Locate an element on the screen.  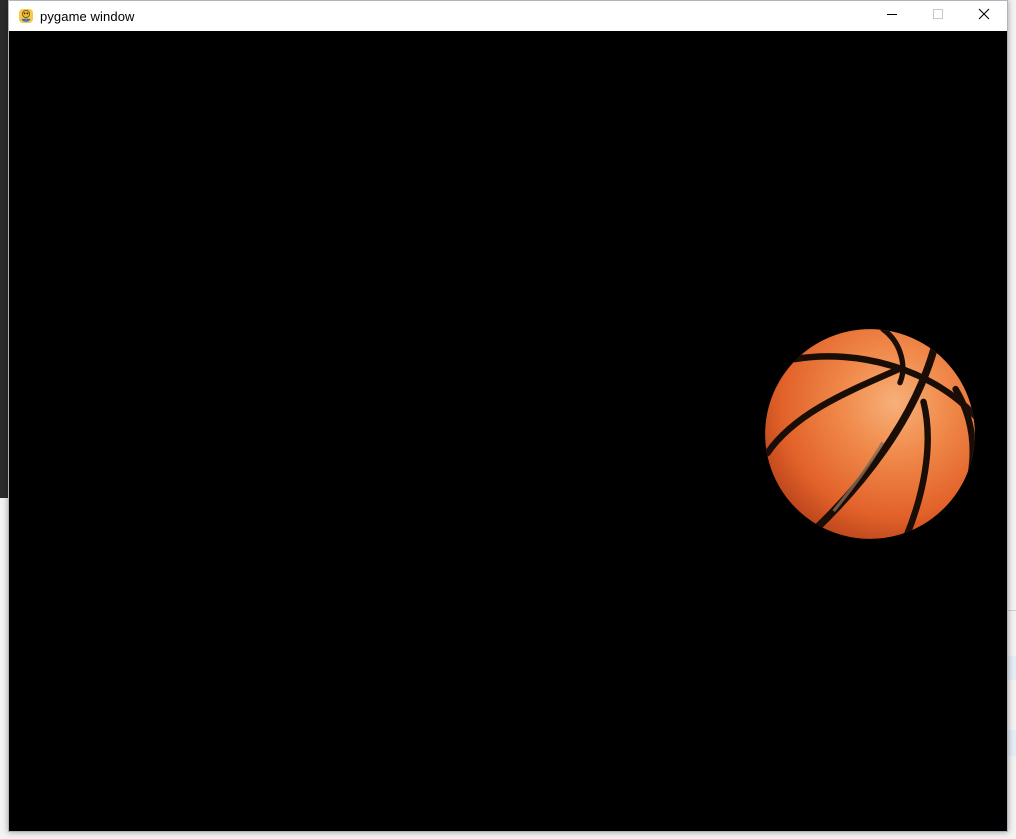
background-divider is located at coordinates (1012, 610).